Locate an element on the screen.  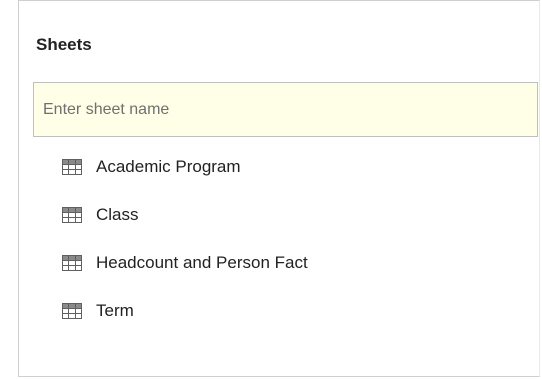
sheet-item-label: Class is located at coordinates (117, 214).